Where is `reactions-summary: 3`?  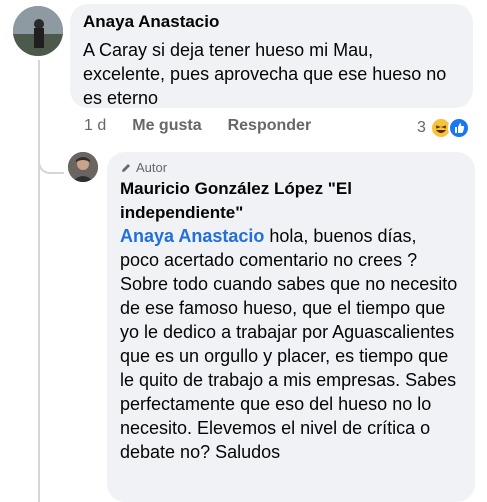
reactions-summary: 3 is located at coordinates (443, 128).